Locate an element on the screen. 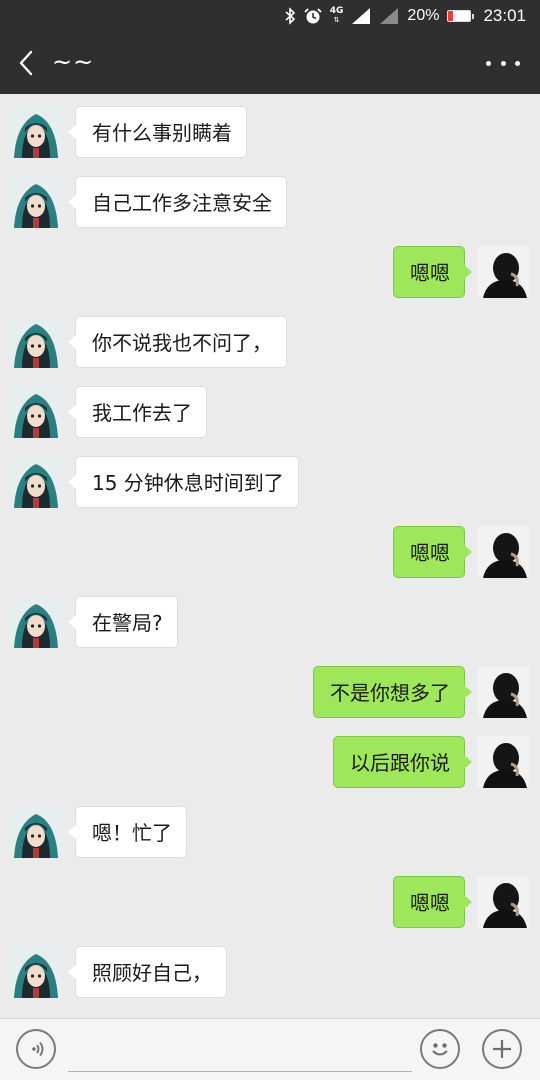 This screenshot has height=1080, width=540. emoji-icon is located at coordinates (440, 1049).